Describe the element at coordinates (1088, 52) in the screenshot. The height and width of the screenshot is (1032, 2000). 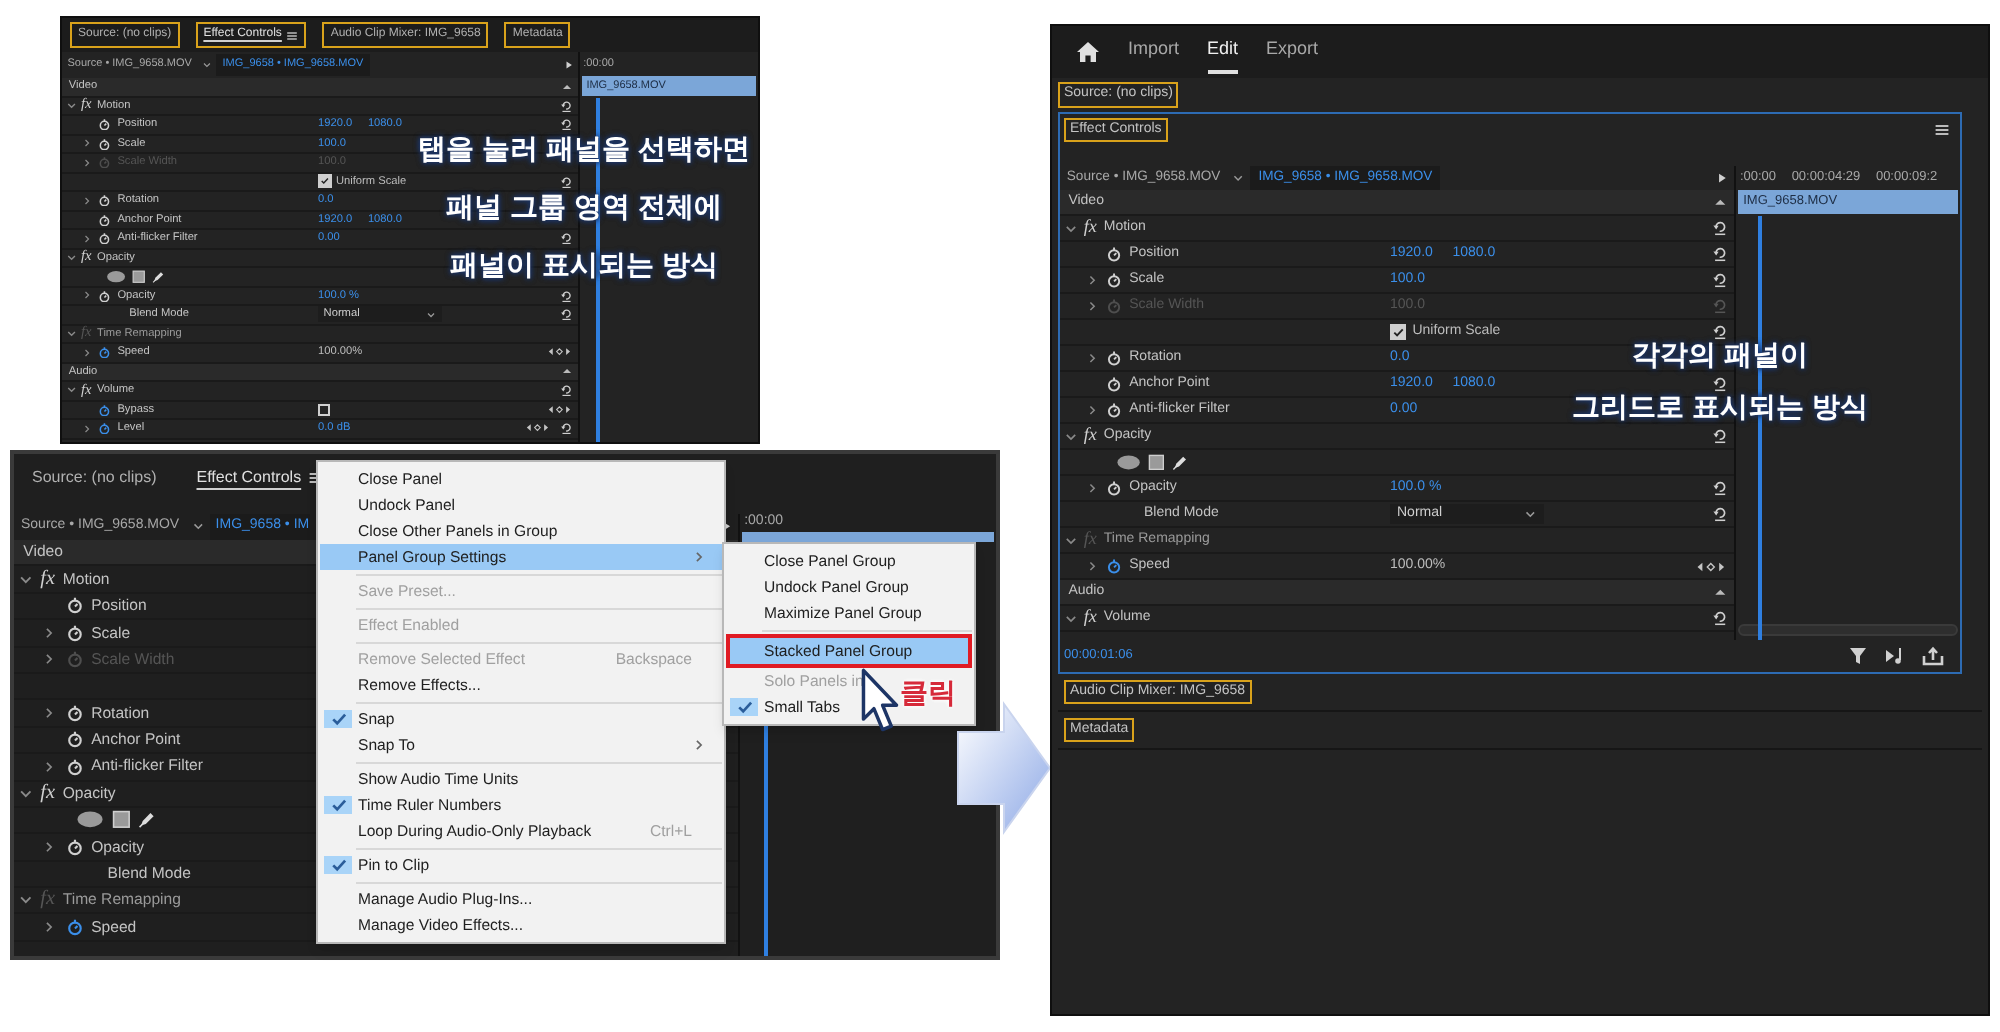
I see `home-icon` at that location.